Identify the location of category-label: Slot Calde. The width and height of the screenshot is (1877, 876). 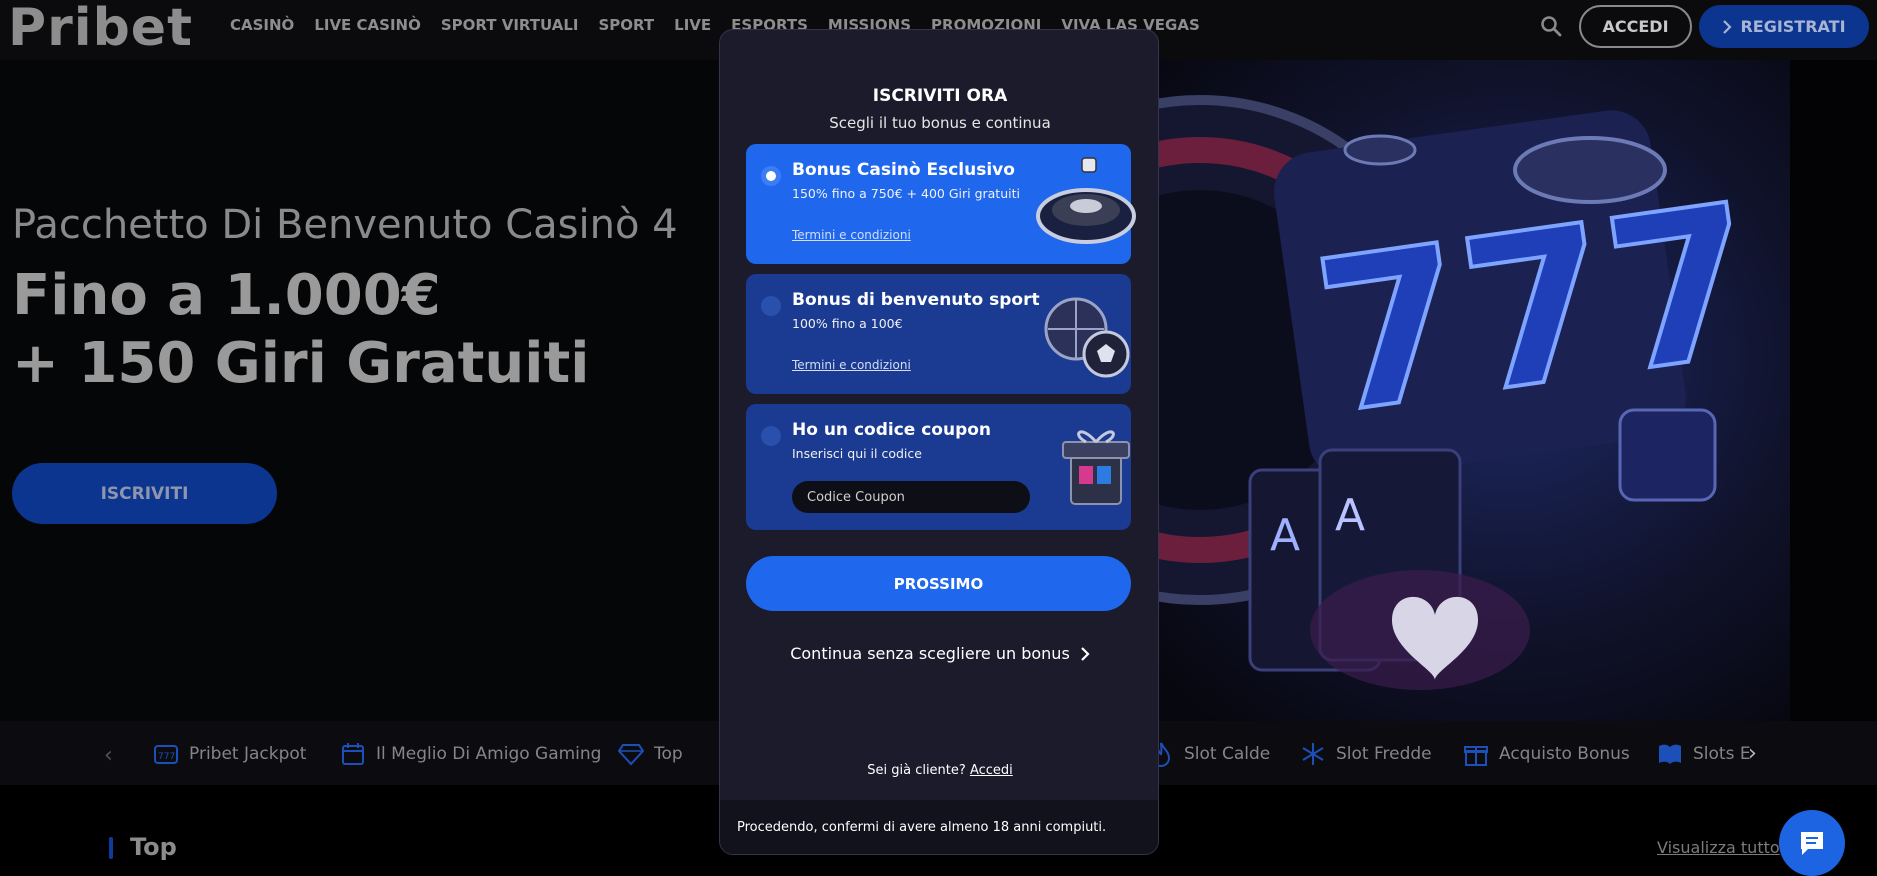
(1227, 754).